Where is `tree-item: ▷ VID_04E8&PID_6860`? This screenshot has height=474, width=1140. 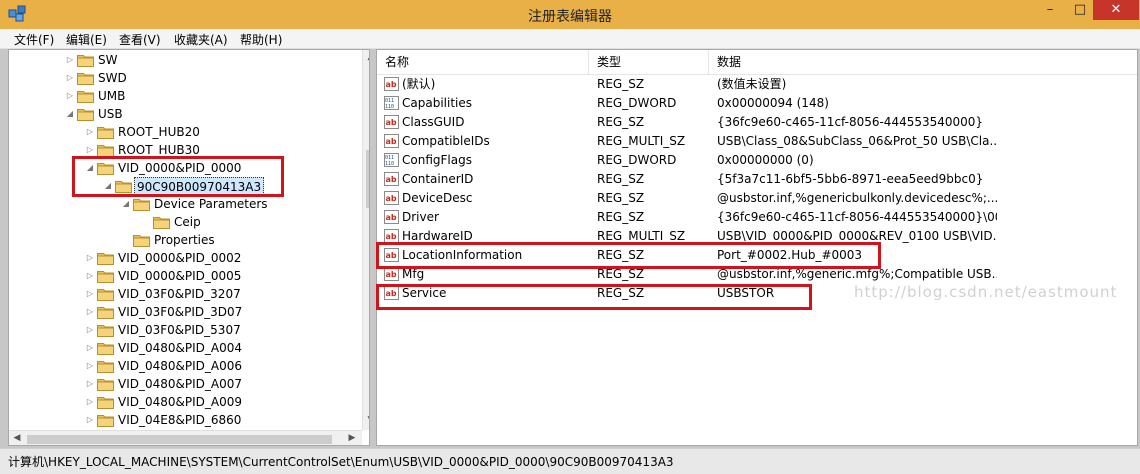
tree-item: ▷ VID_04E8&PID_6860 is located at coordinates (225, 420).